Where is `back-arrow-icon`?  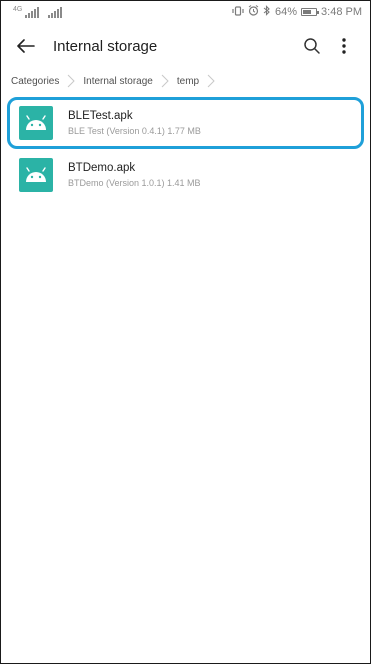
back-arrow-icon is located at coordinates (26, 46).